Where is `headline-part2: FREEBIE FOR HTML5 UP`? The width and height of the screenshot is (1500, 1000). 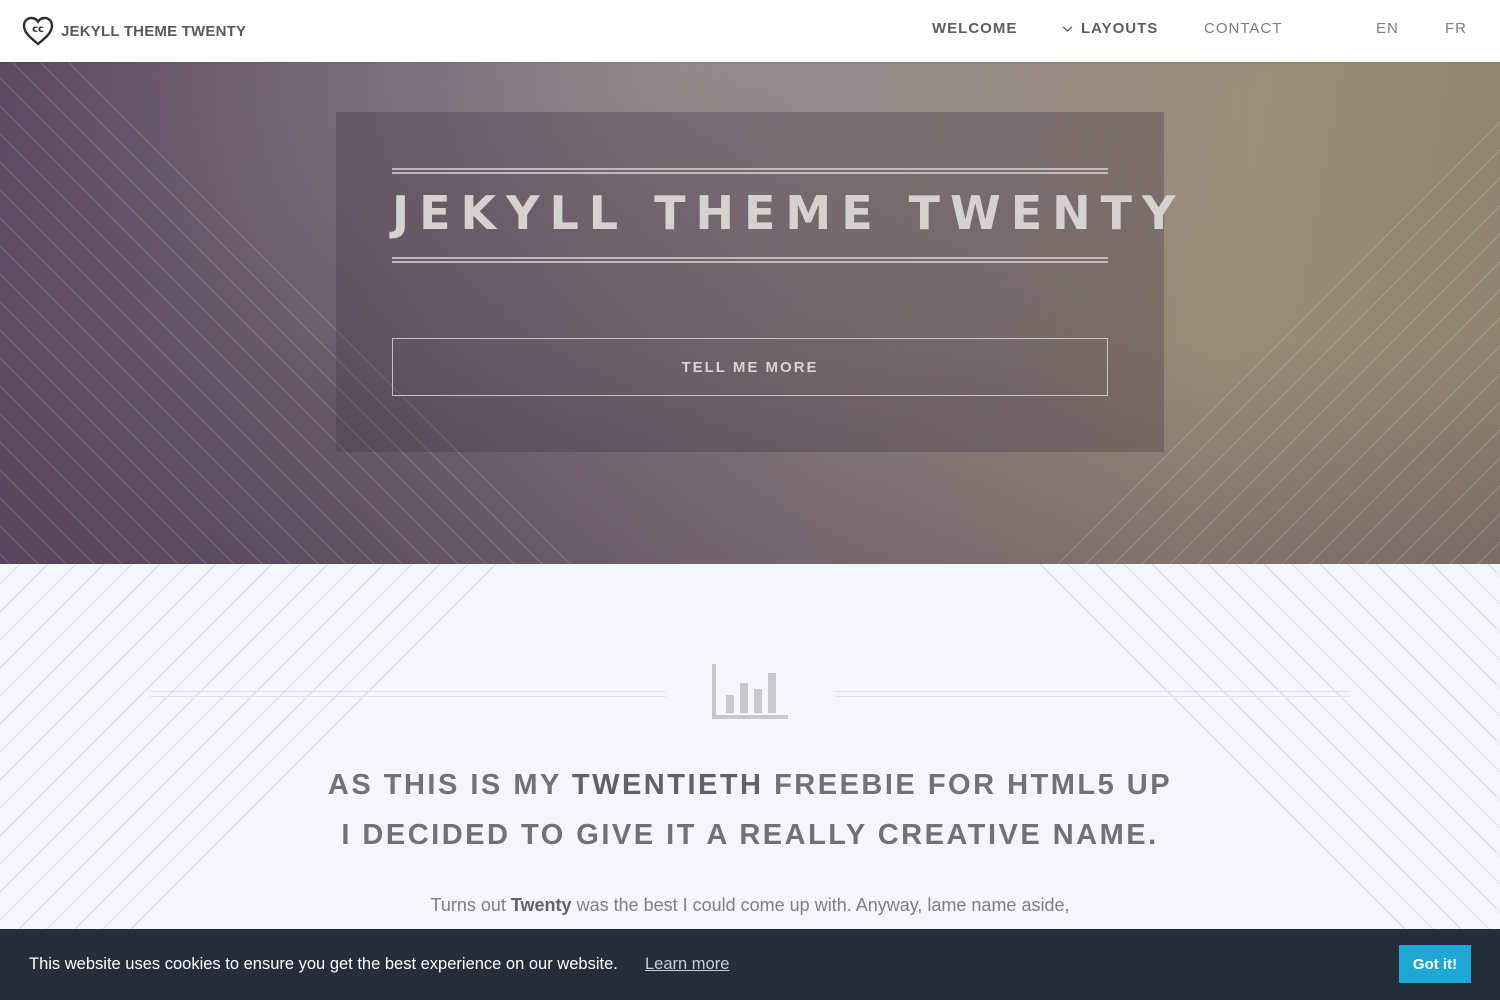 headline-part2: FREEBIE FOR HTML5 UP is located at coordinates (968, 785).